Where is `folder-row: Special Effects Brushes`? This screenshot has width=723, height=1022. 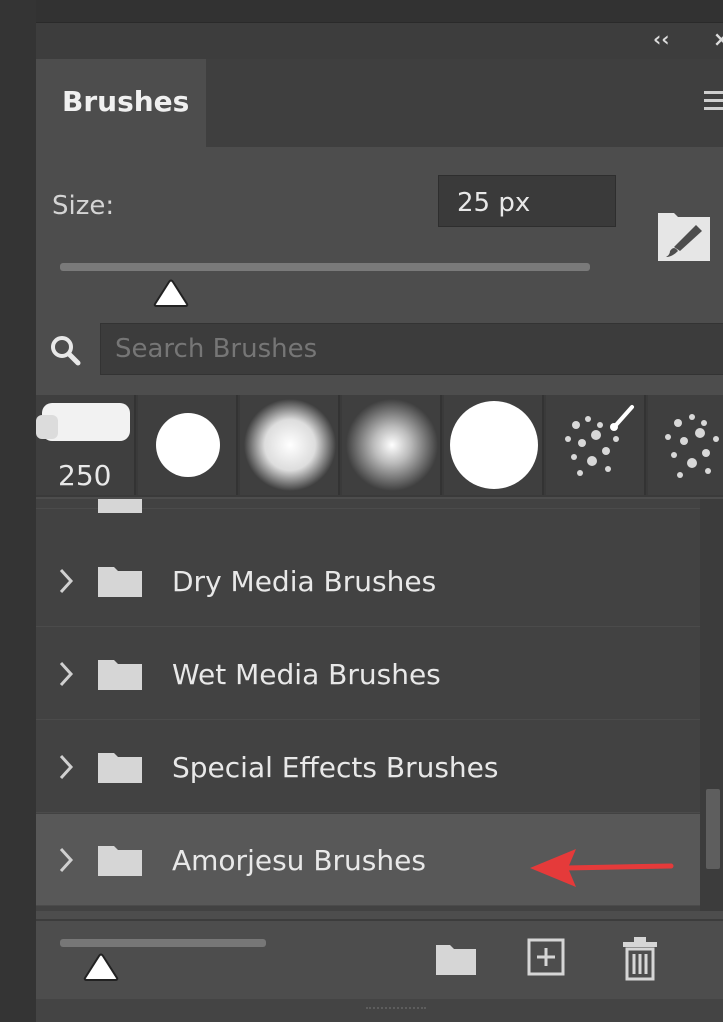 folder-row: Special Effects Brushes is located at coordinates (368, 767).